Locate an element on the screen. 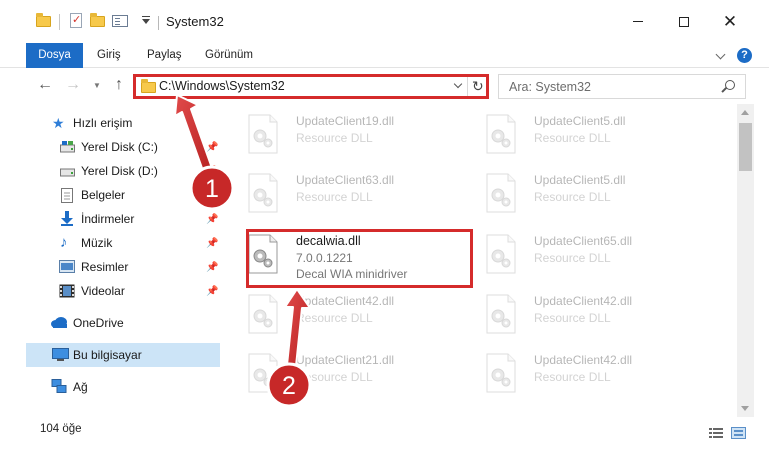 This screenshot has width=769, height=471. sidebar-item-this-pc: Bu bilgisayar is located at coordinates (123, 355).